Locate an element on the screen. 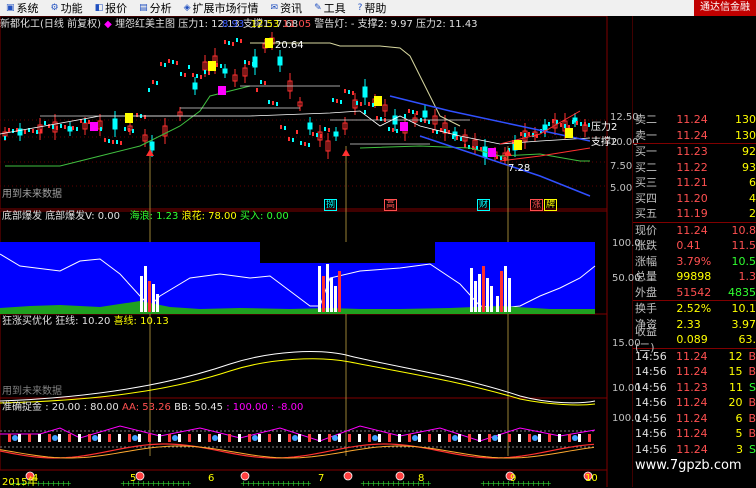  green-cross-icon: + is located at coordinates (428, 483).